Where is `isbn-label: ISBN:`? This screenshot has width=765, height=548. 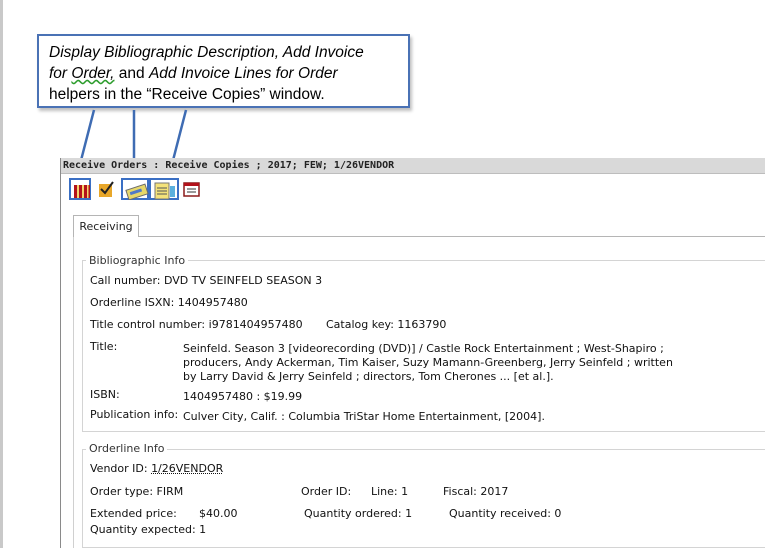 isbn-label: ISBN: is located at coordinates (105, 394).